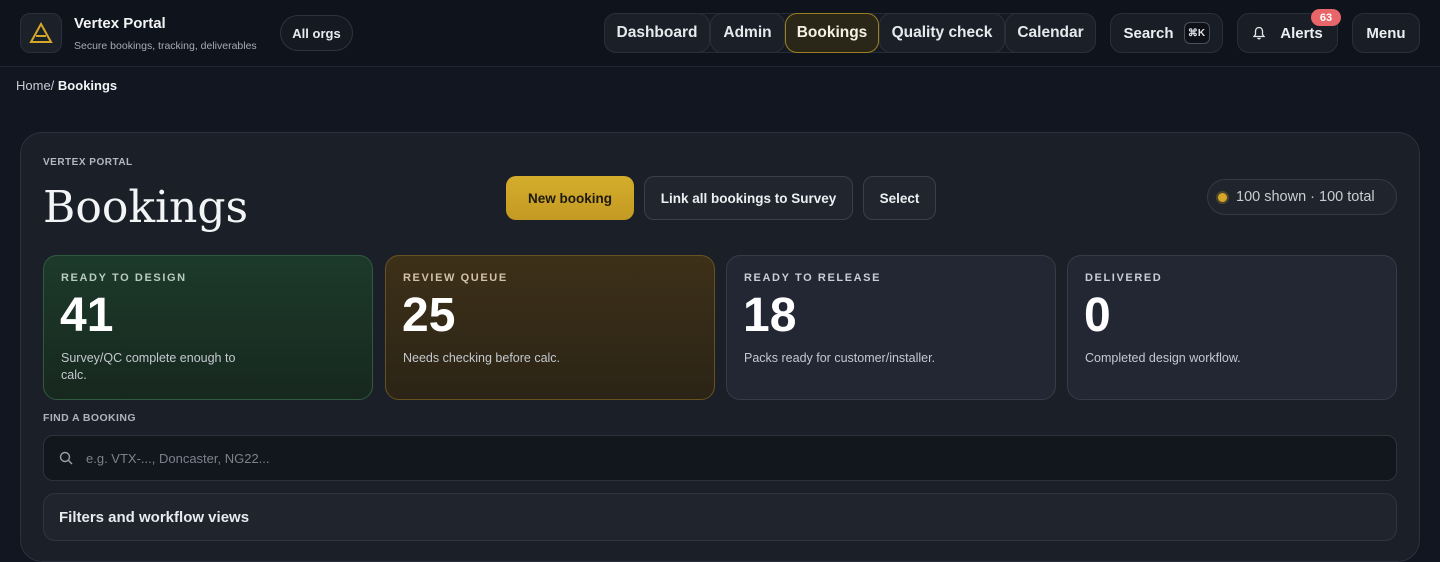  What do you see at coordinates (942, 33) in the screenshot?
I see `nav-quality-check: Quality check` at bounding box center [942, 33].